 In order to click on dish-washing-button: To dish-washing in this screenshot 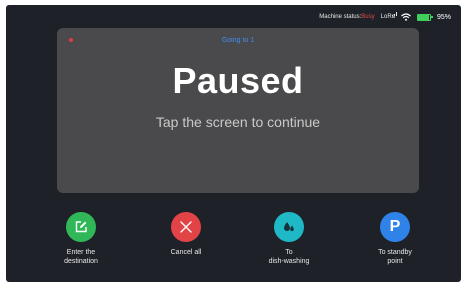, I will do `click(289, 239)`.